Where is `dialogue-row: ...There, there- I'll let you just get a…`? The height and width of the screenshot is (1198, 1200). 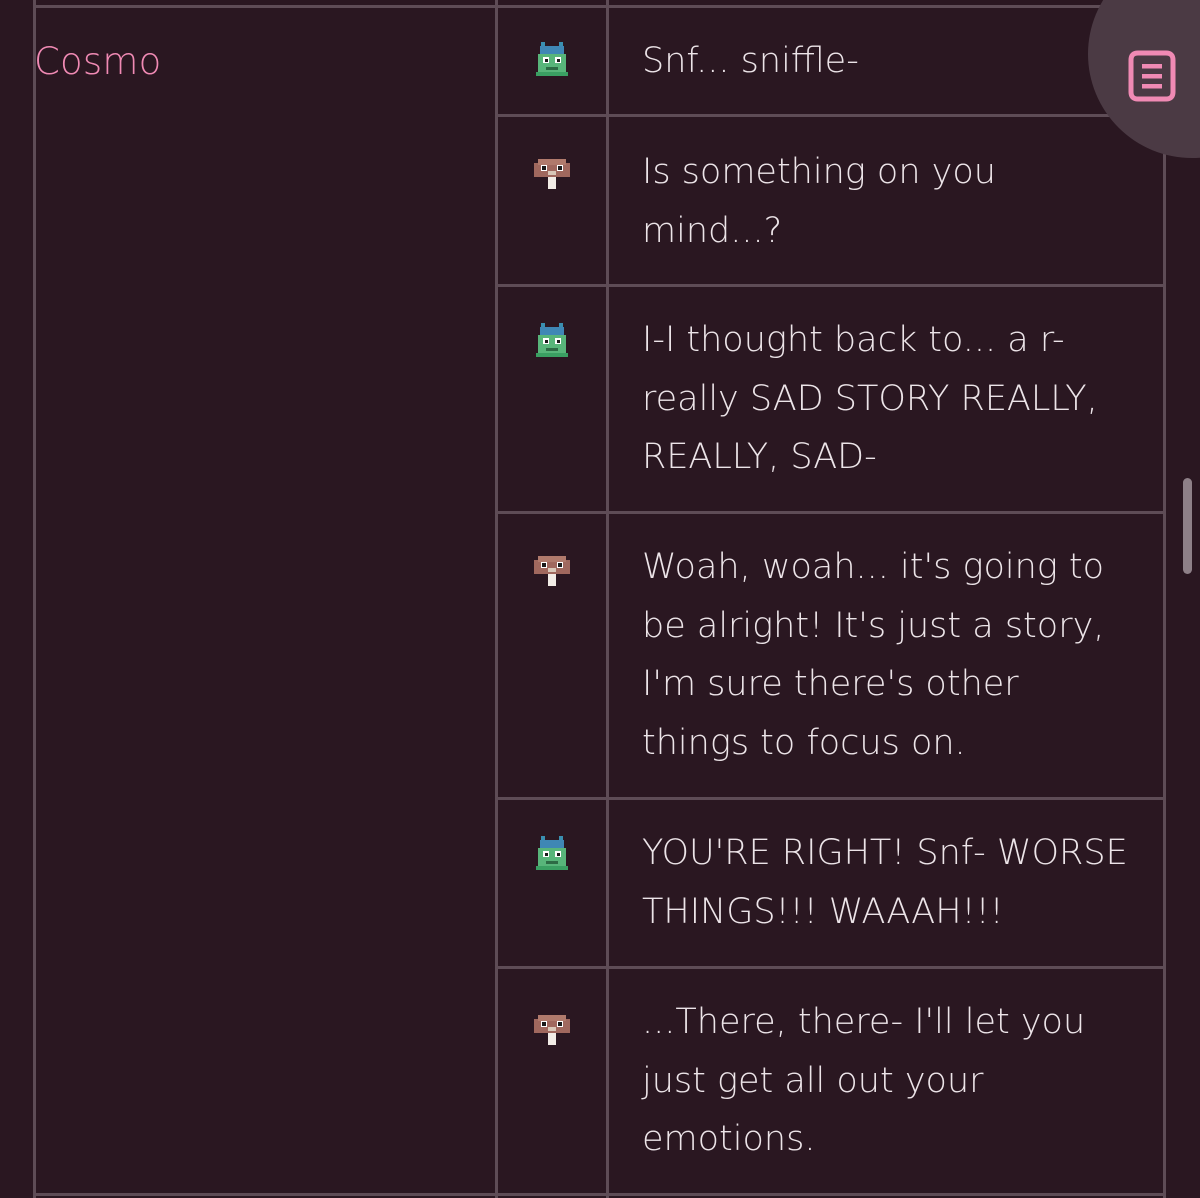 dialogue-row: ...There, there- I'll let you just get a… is located at coordinates (831, 1081).